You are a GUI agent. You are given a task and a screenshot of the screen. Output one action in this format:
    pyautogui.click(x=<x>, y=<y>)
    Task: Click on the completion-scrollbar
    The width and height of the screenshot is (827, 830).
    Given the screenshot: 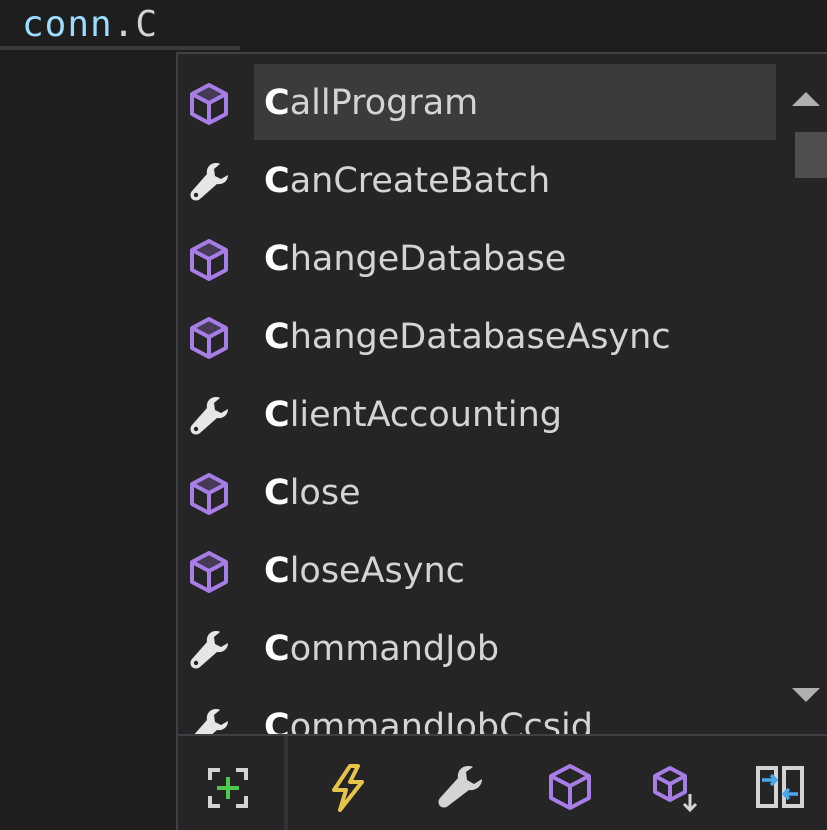 What is the action you would take?
    pyautogui.click(x=804, y=424)
    